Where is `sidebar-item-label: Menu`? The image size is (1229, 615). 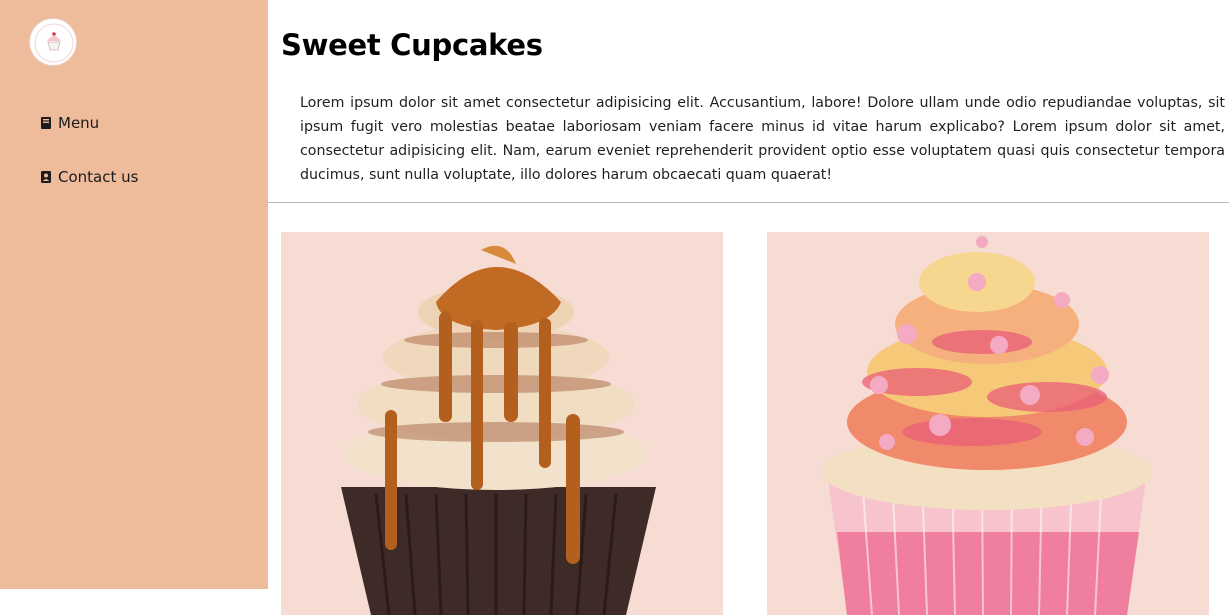 sidebar-item-label: Menu is located at coordinates (79, 123).